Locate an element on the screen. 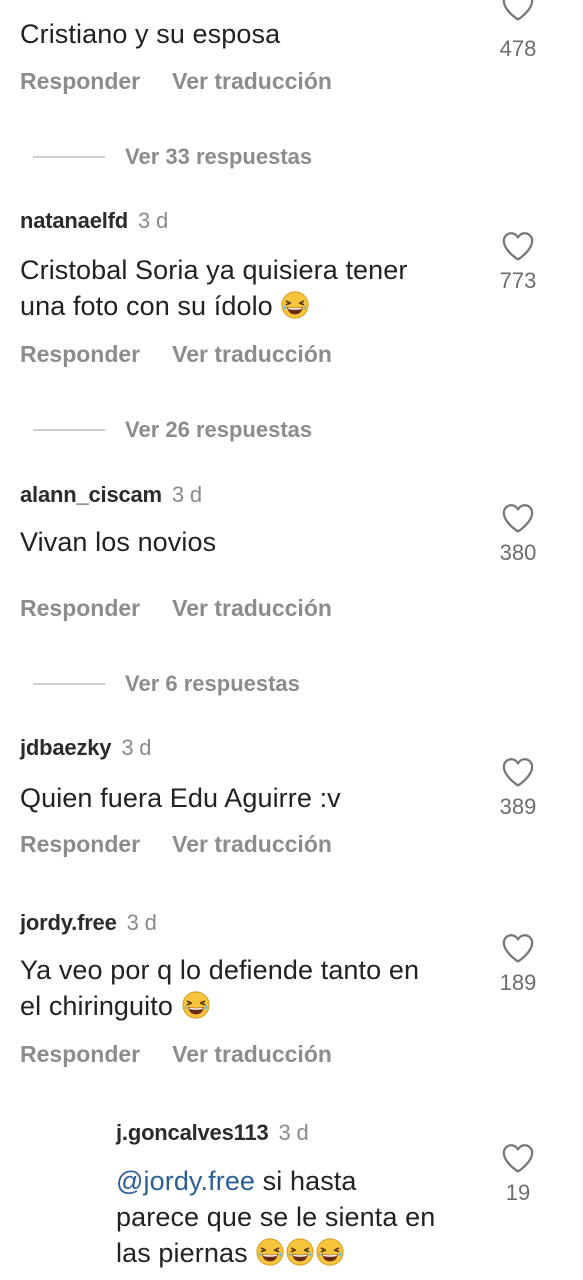 Image resolution: width=583 pixels, height=1280 pixels. username: natanaelfd is located at coordinates (74, 220).